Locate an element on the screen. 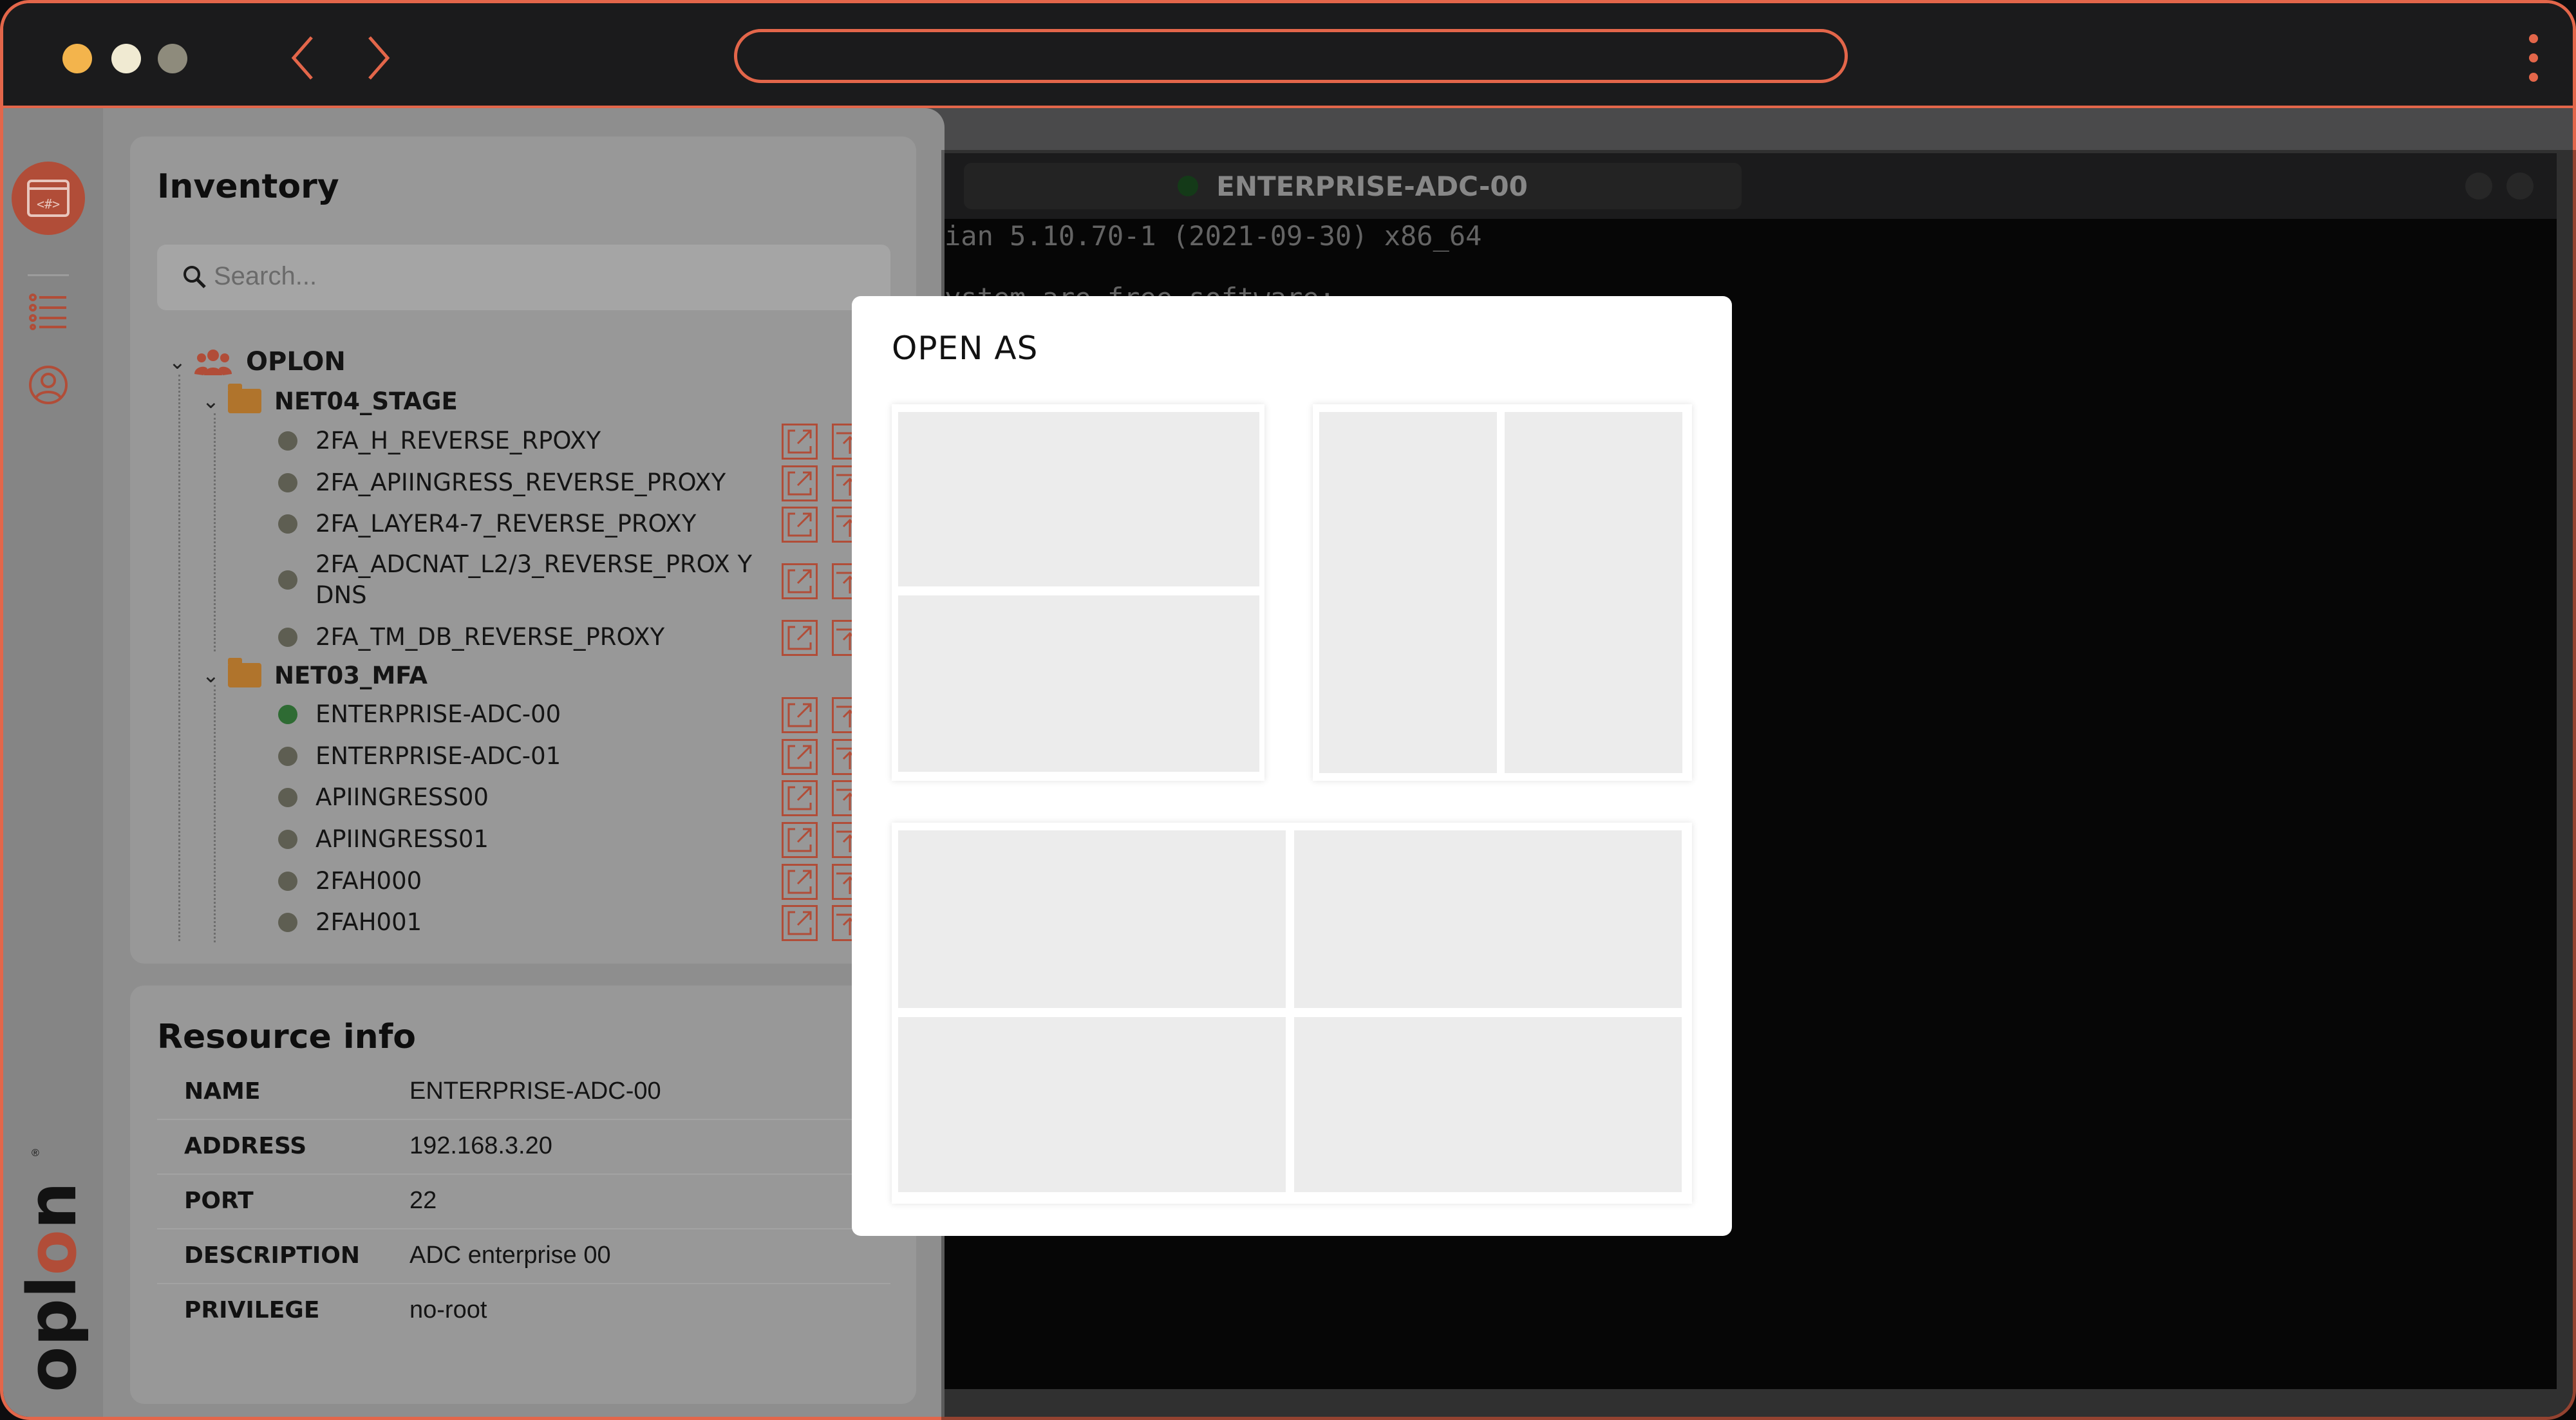  close-icon is located at coordinates (2520, 186).